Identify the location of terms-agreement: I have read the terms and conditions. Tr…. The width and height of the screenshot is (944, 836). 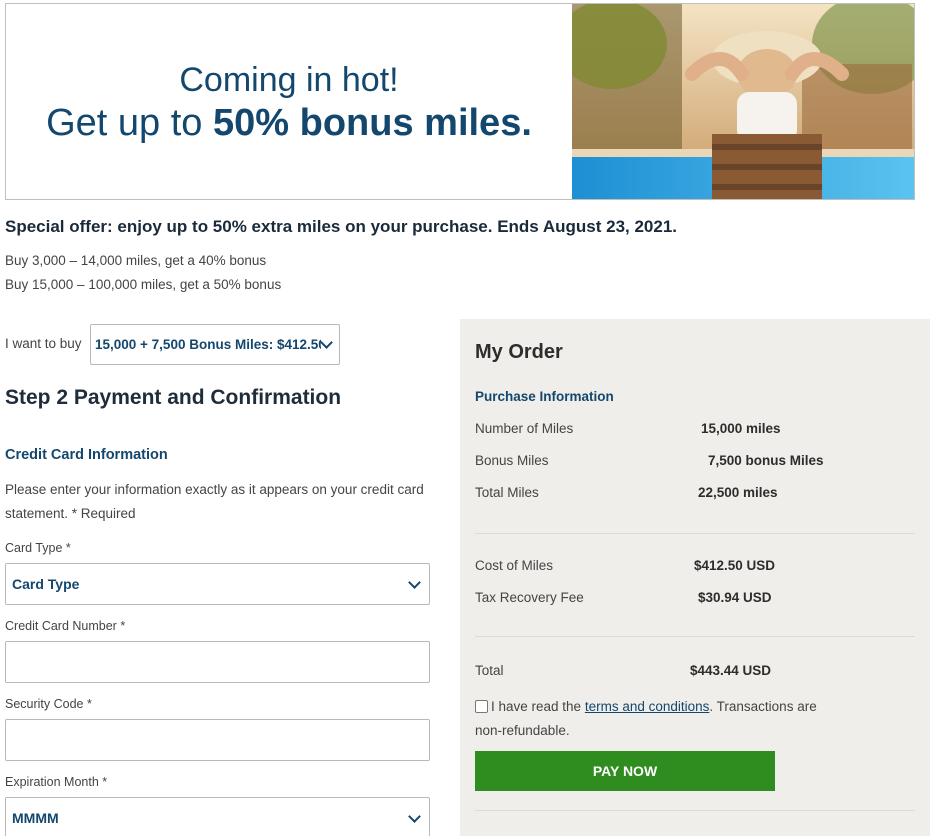
(646, 718).